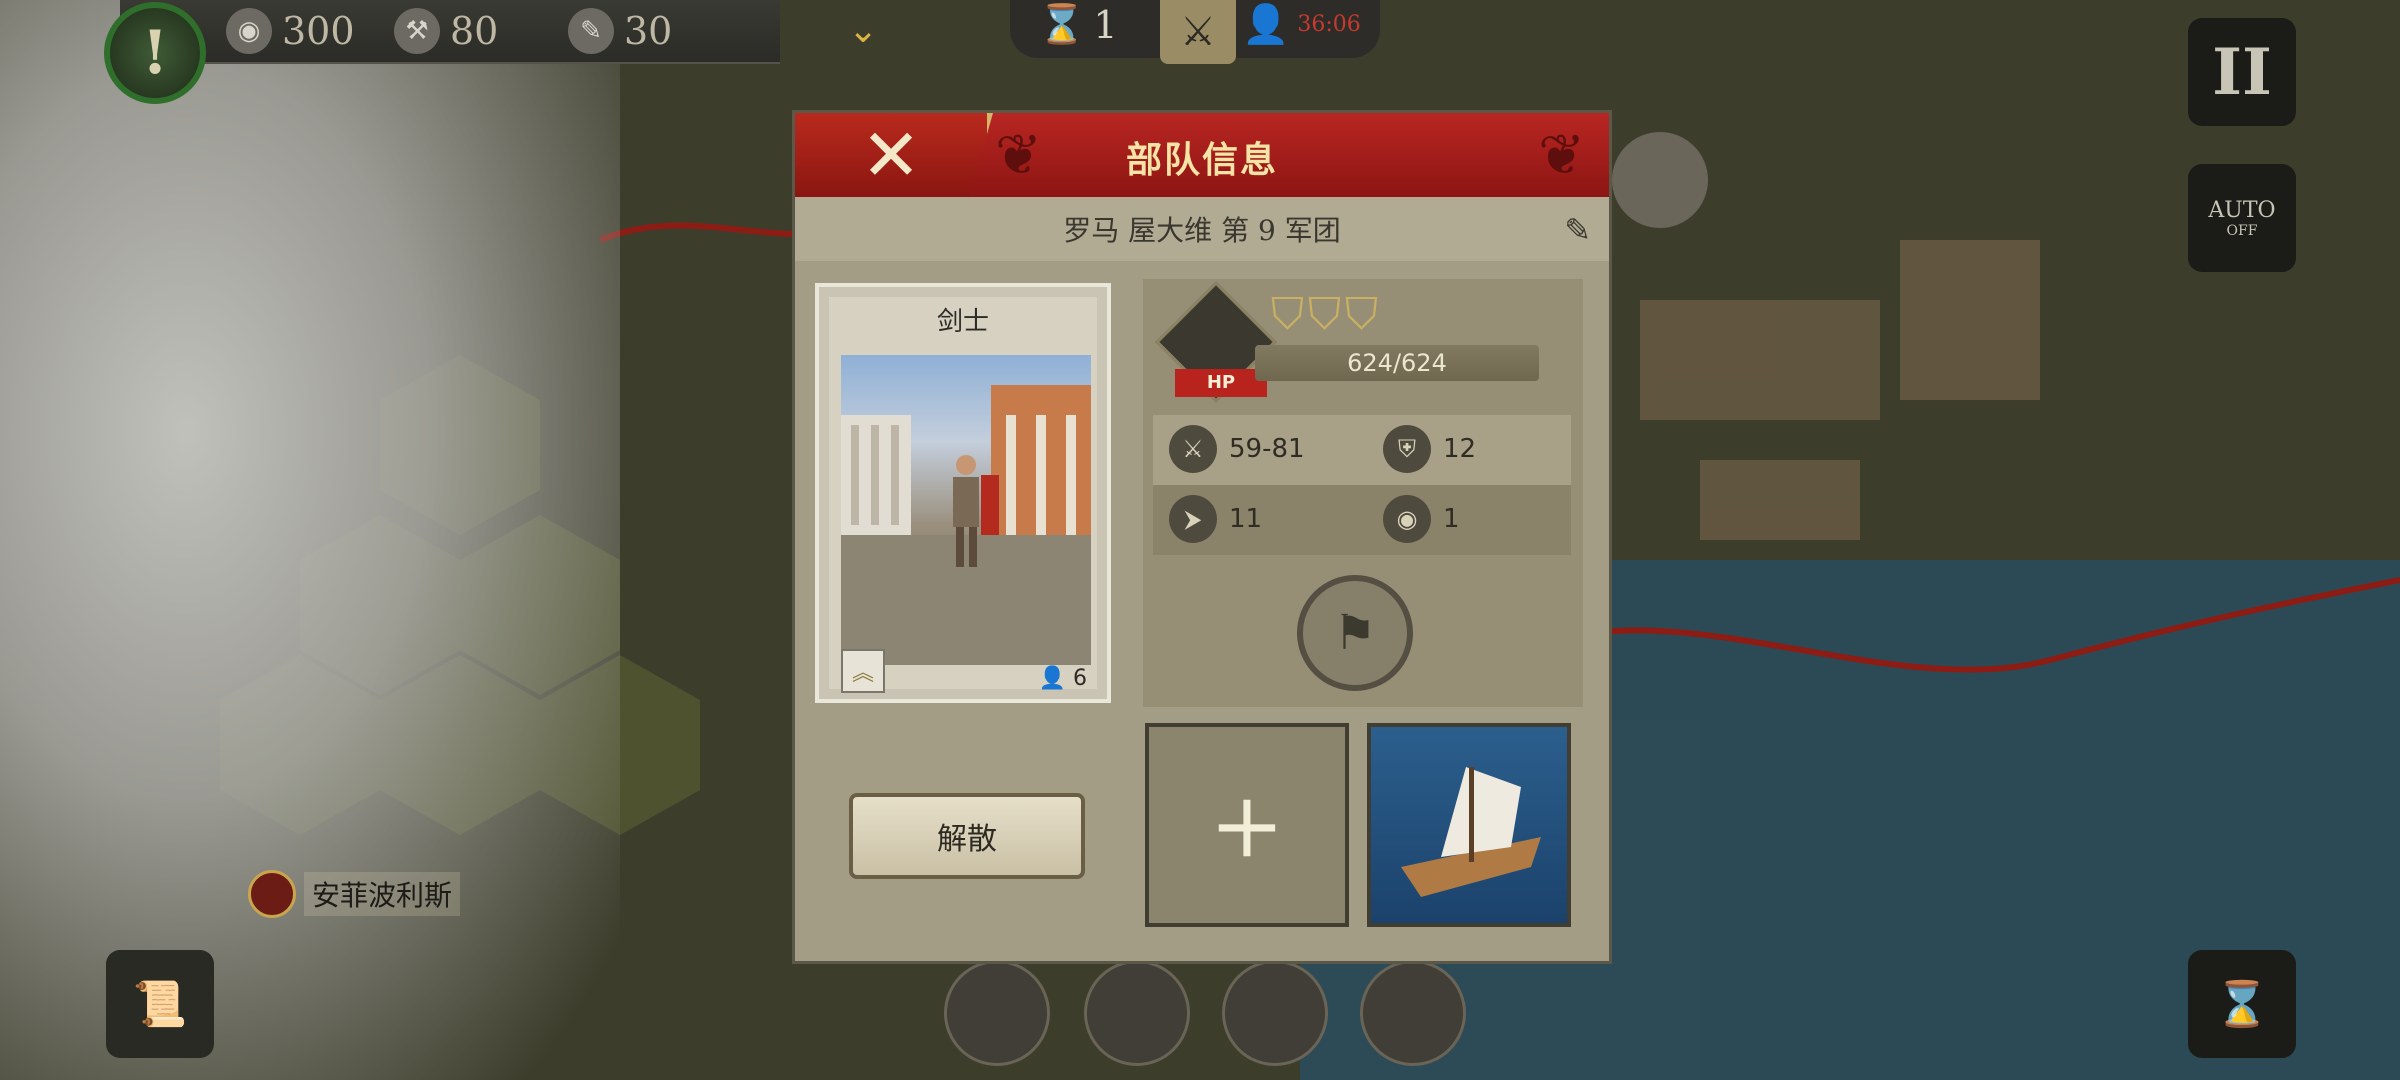 The width and height of the screenshot is (2400, 1080). What do you see at coordinates (1201, 160) in the screenshot?
I see `dialog-title: 部队信息` at bounding box center [1201, 160].